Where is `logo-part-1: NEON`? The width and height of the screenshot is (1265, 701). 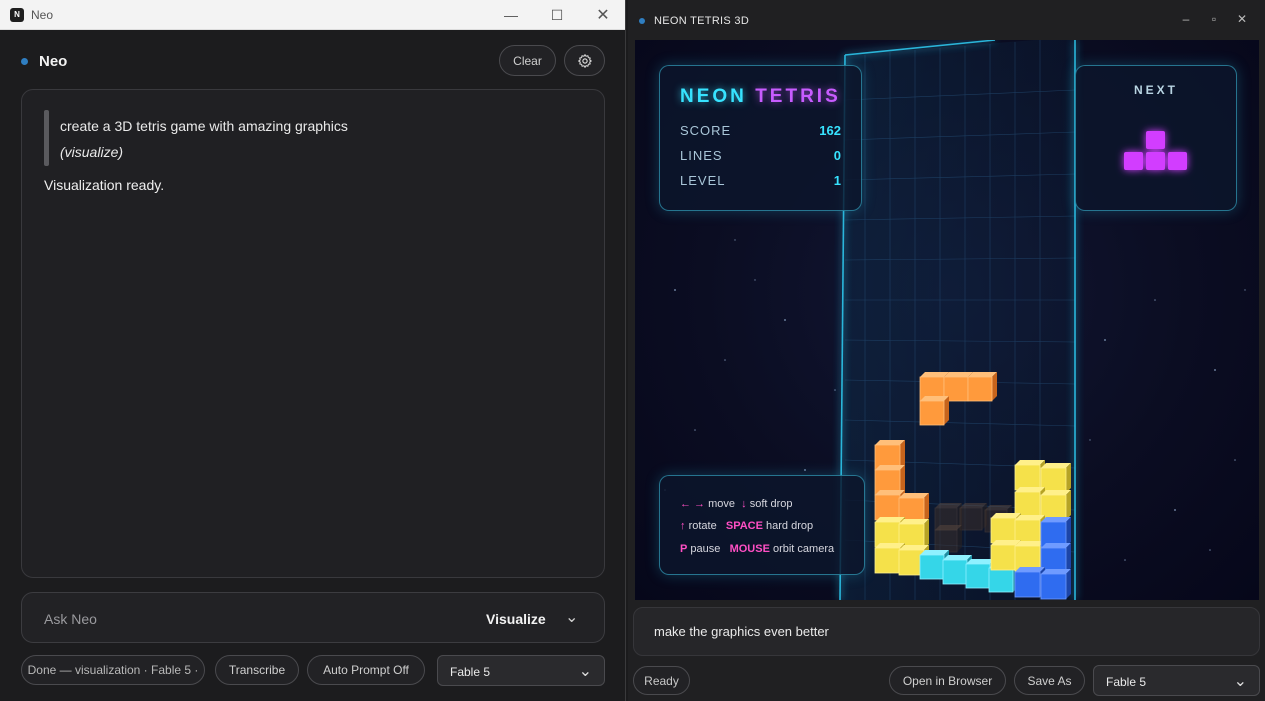 logo-part-1: NEON is located at coordinates (713, 96).